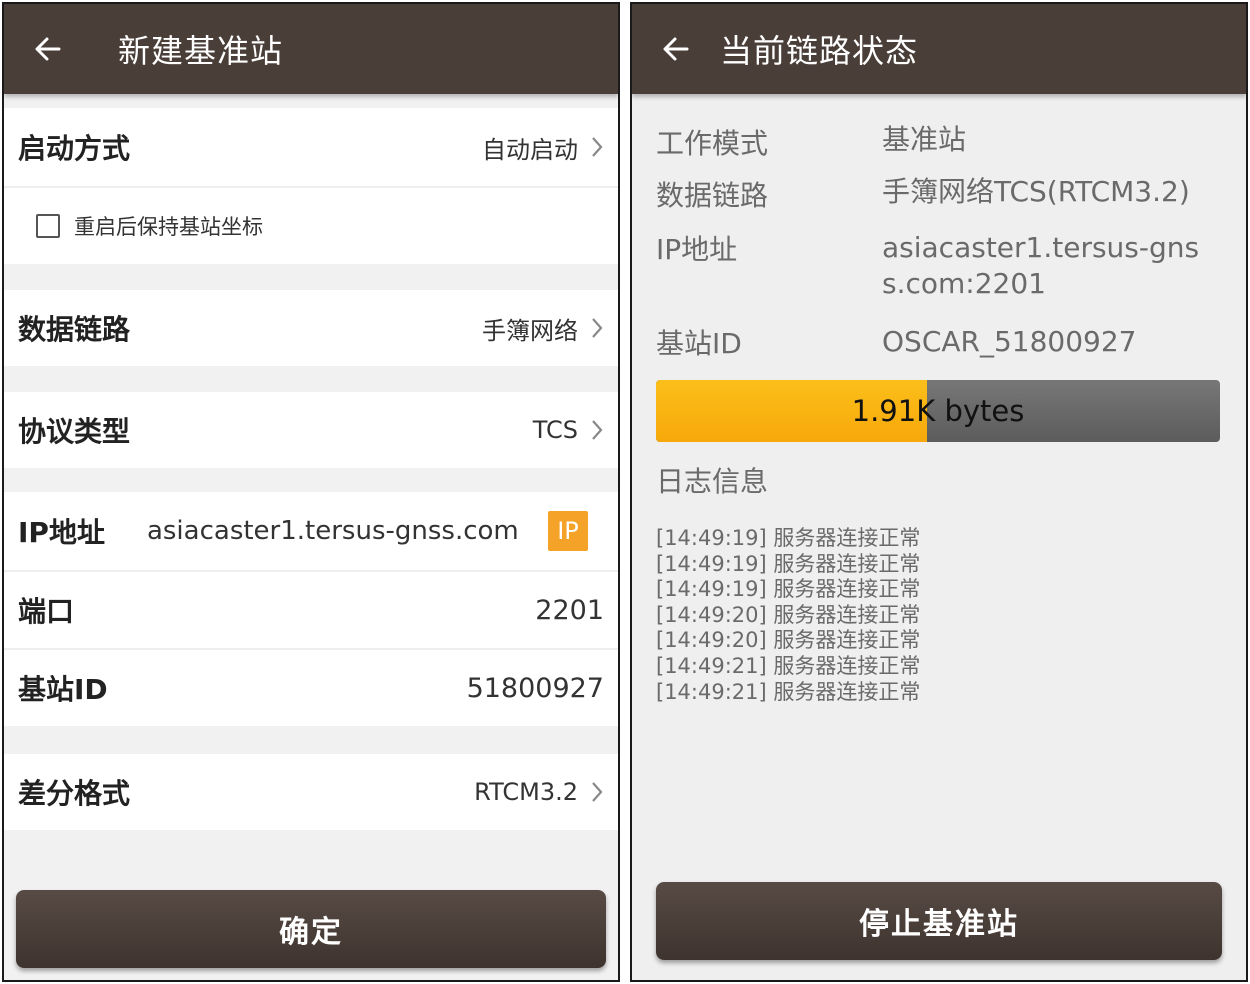 Image resolution: width=1250 pixels, height=984 pixels. I want to click on data-progress-bar: 1.91K bytes, so click(938, 411).